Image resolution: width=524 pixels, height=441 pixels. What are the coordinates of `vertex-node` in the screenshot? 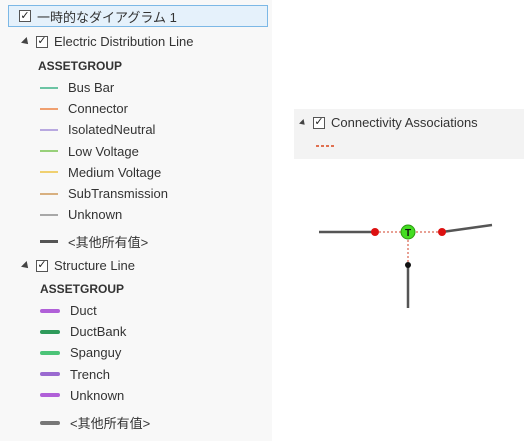 It's located at (408, 265).